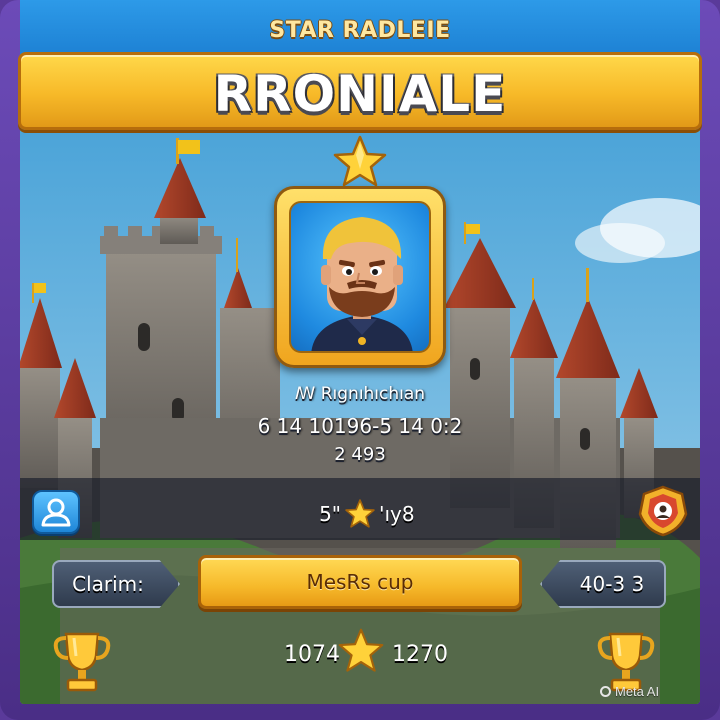  Describe the element at coordinates (360, 454) in the screenshot. I see `player-level: 2 493` at that location.